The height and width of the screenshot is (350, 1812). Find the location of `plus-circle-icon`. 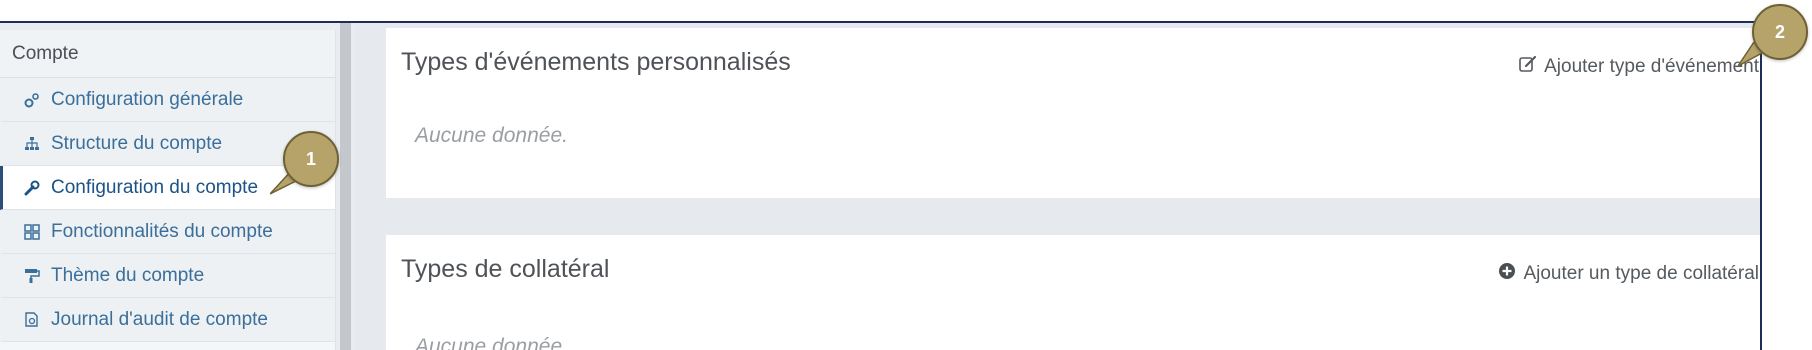

plus-circle-icon is located at coordinates (1510, 274).